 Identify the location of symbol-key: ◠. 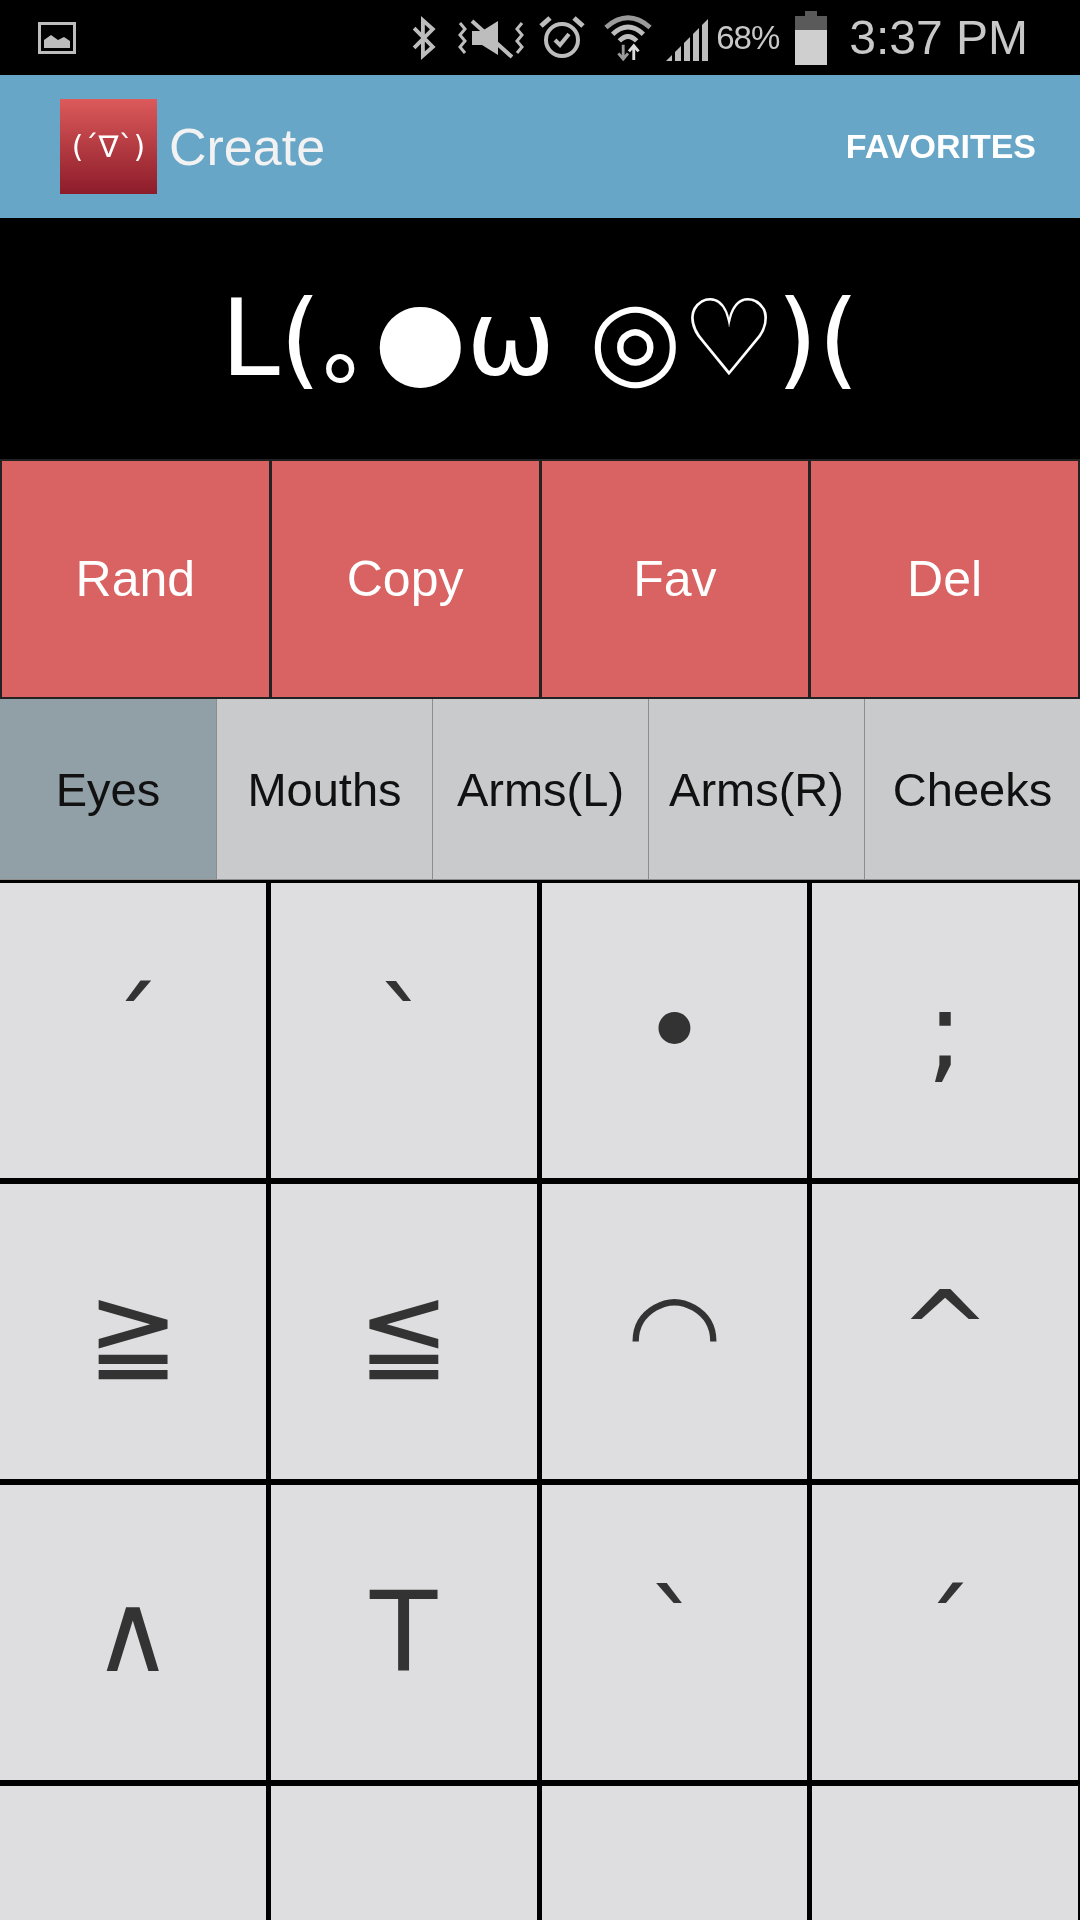
(674, 1331).